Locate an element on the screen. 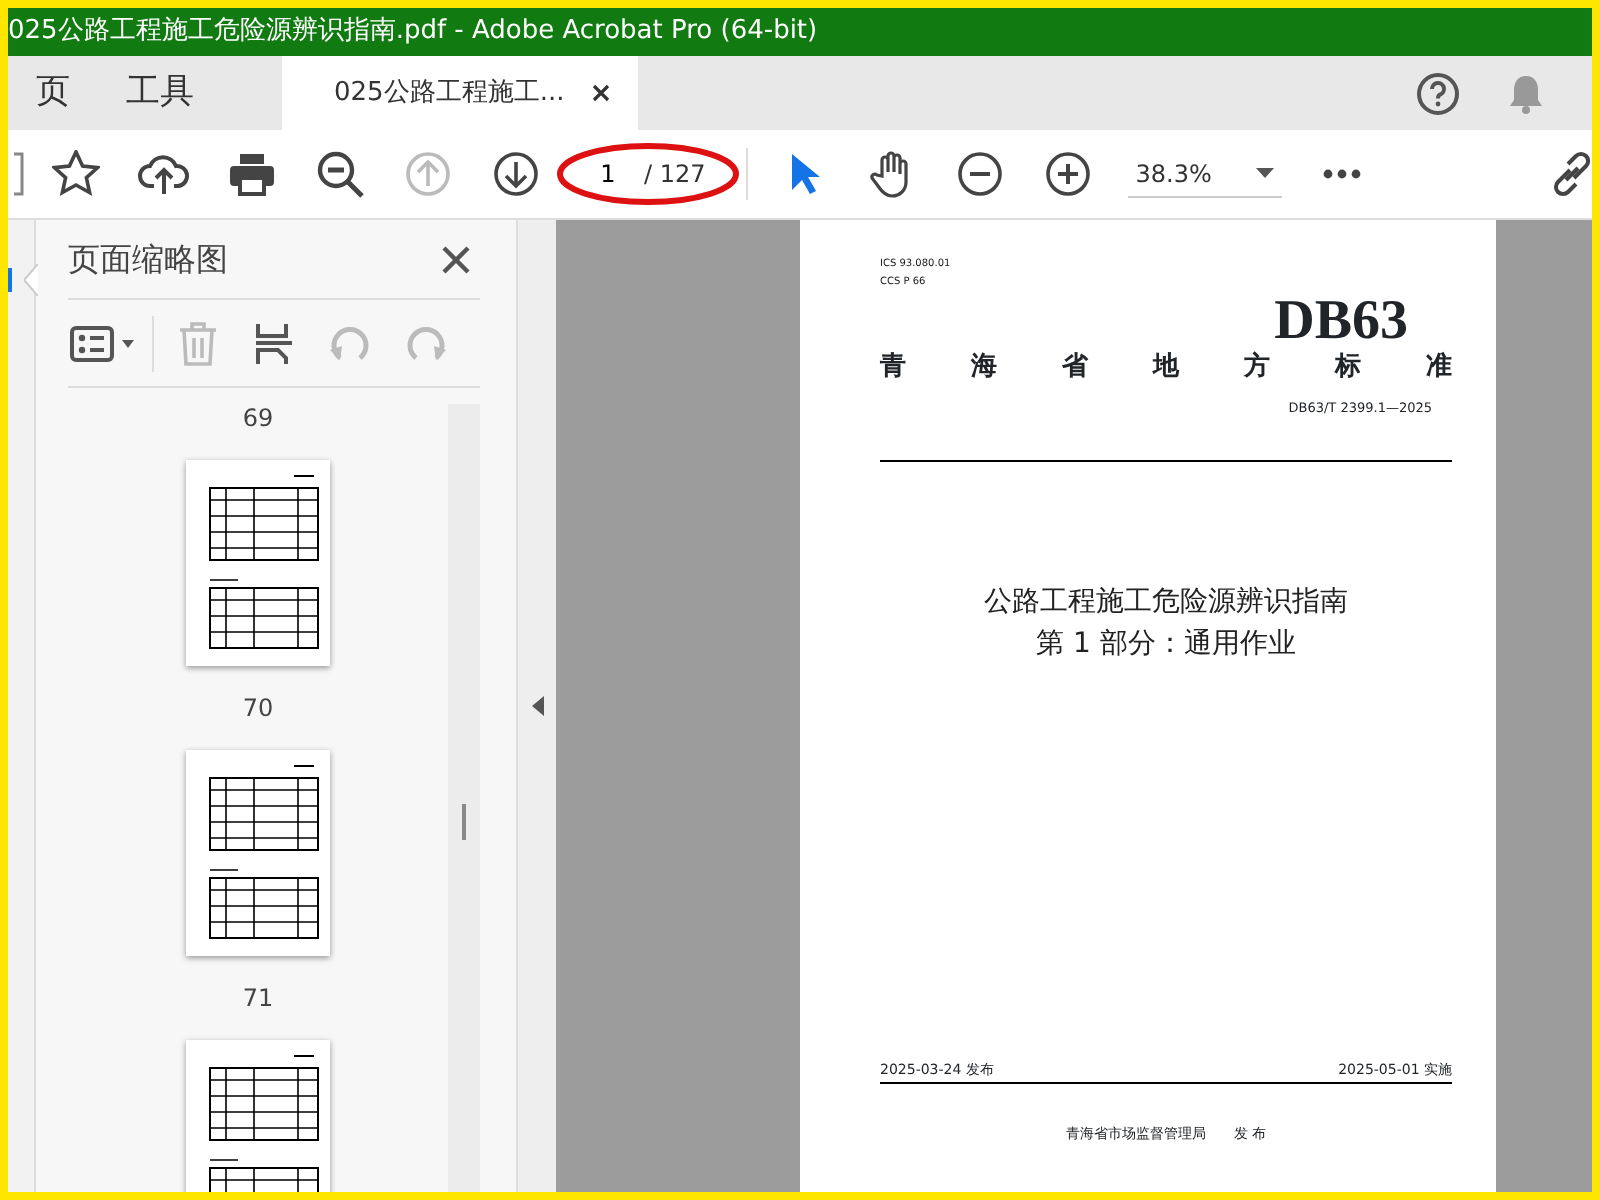  collapse-arrow-icon is located at coordinates (537, 706).